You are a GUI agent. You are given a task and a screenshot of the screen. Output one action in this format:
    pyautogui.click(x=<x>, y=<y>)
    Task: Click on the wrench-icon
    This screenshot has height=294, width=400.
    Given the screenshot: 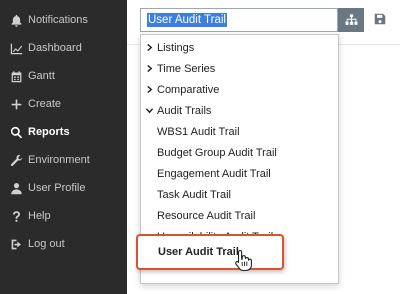 What is the action you would take?
    pyautogui.click(x=16, y=160)
    